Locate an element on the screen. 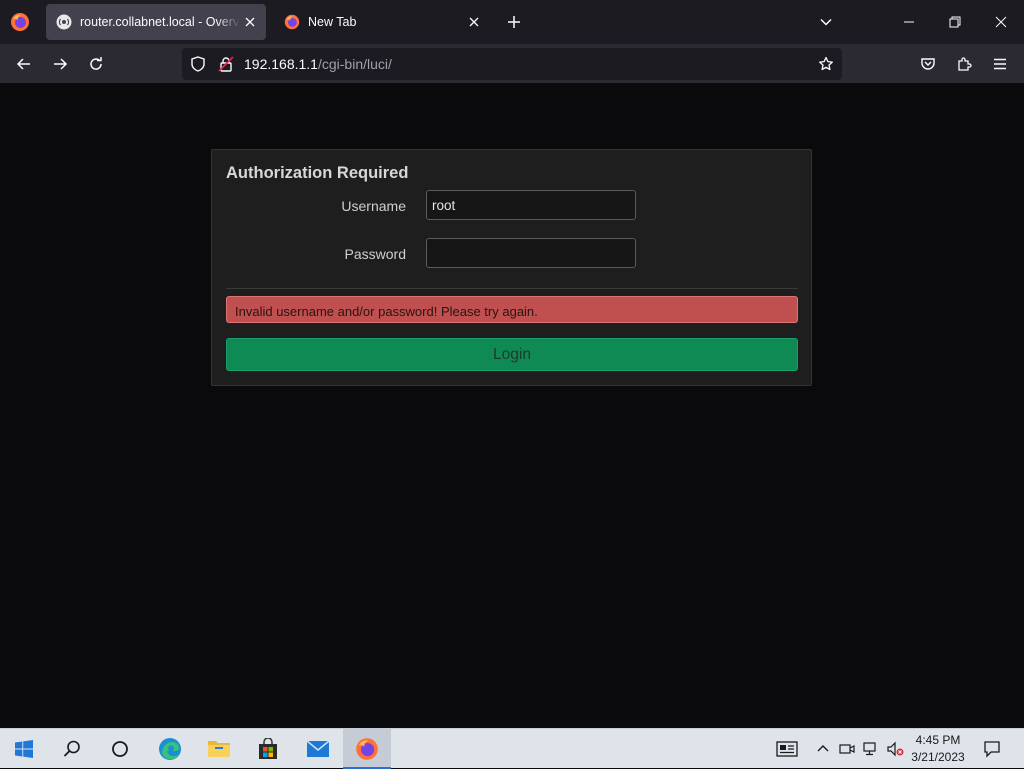  login-button: Login is located at coordinates (512, 354).